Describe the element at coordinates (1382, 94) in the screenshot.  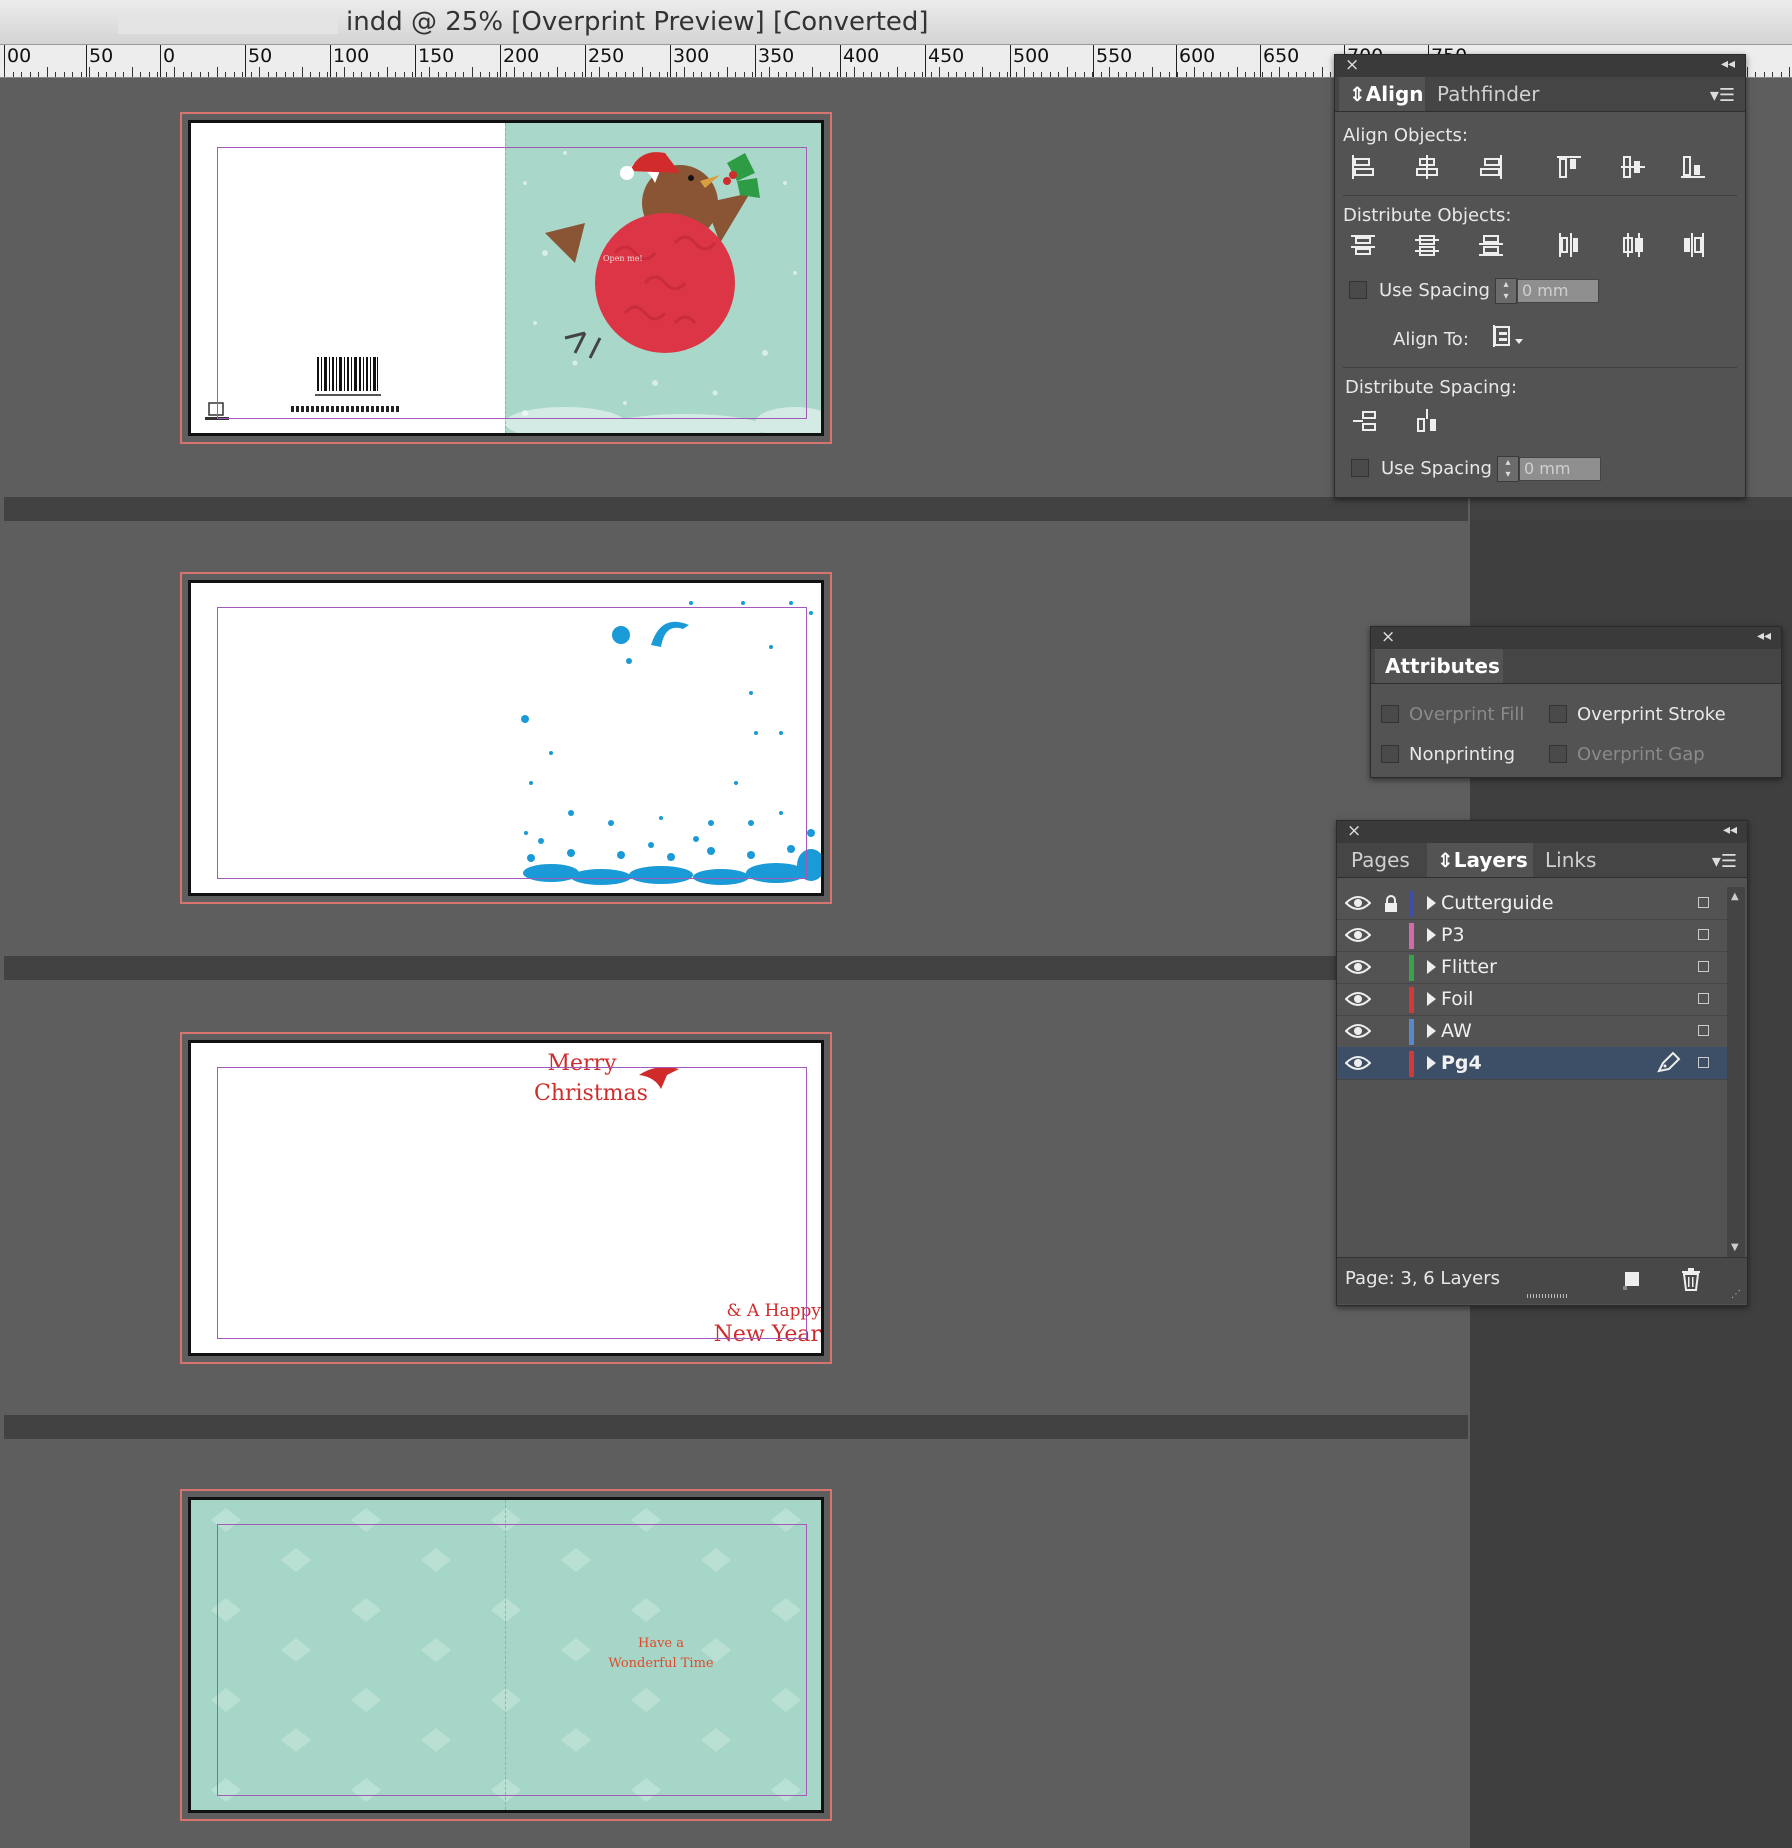
I see `tab-align: ⇕Align` at that location.